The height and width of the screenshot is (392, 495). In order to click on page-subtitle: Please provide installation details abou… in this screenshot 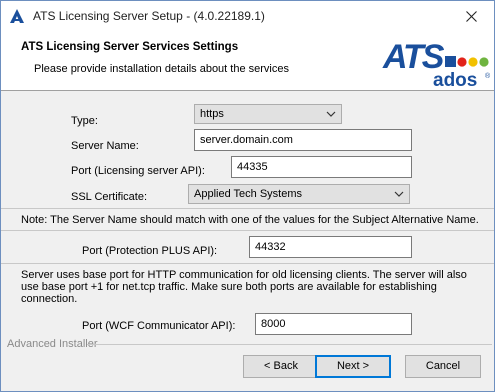, I will do `click(161, 69)`.